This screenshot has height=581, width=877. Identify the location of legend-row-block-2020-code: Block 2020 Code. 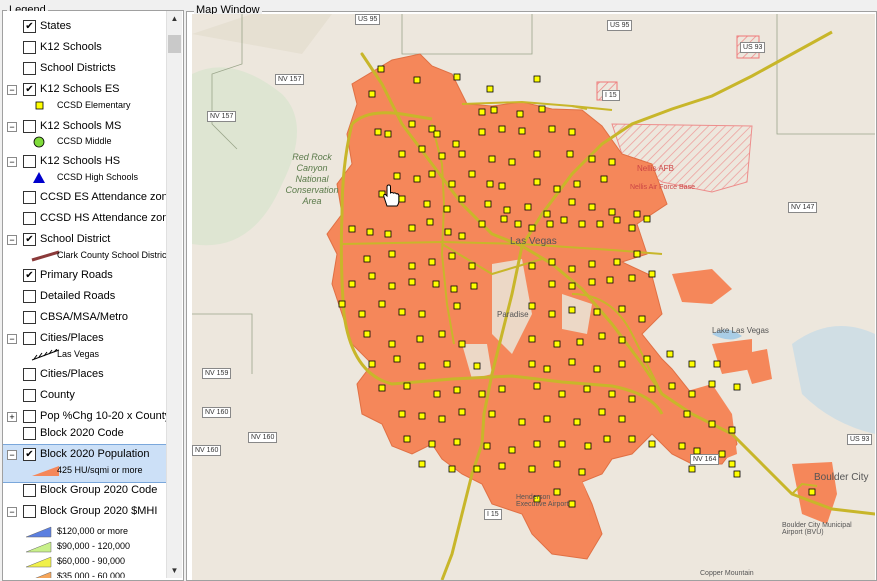
(84, 434).